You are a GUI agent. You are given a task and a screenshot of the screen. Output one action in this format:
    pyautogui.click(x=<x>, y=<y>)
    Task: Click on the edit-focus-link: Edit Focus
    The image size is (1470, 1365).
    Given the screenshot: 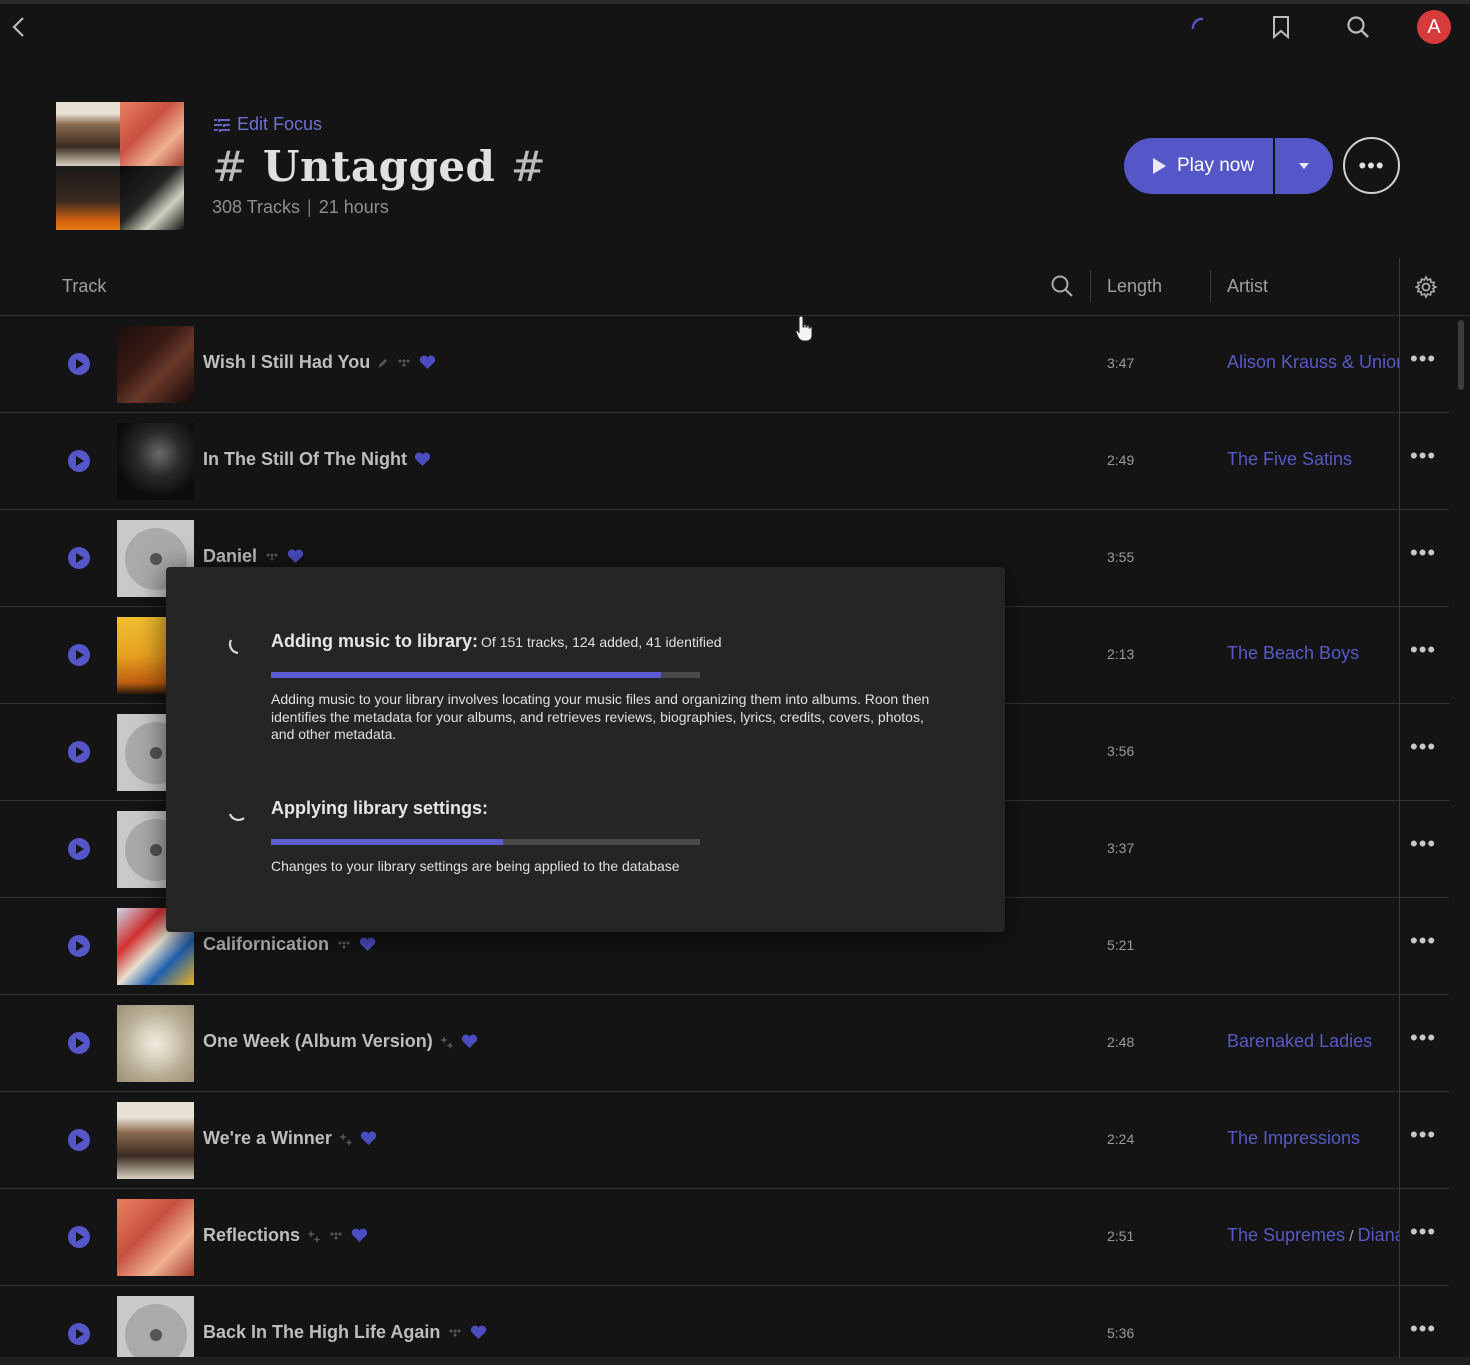 What is the action you would take?
    pyautogui.click(x=267, y=124)
    